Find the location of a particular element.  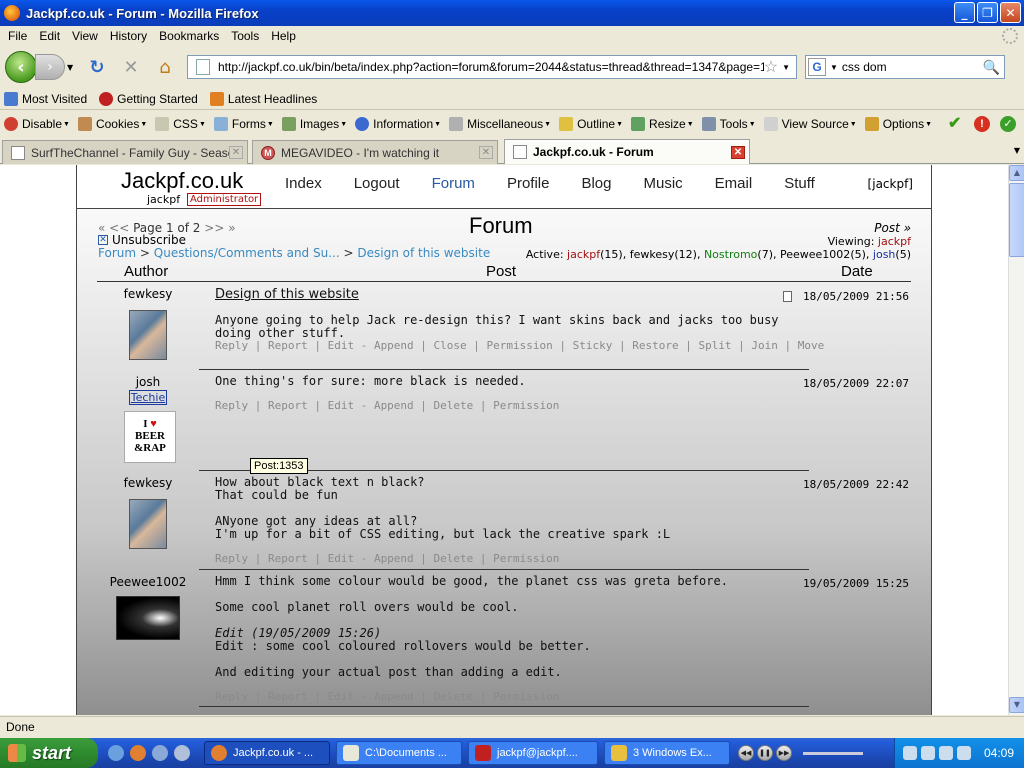

previous-track-icon: ◀◀ is located at coordinates (746, 753).